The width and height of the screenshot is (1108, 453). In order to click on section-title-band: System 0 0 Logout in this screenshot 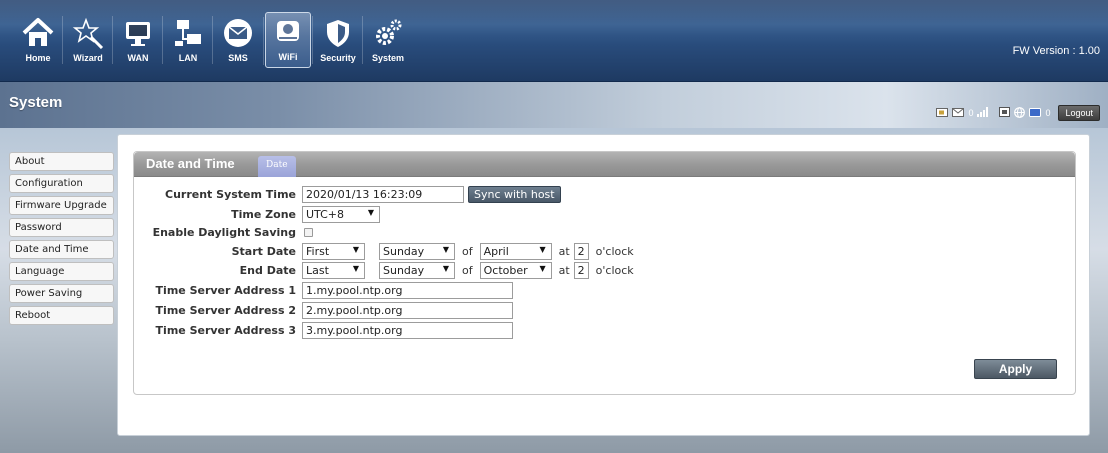, I will do `click(554, 105)`.